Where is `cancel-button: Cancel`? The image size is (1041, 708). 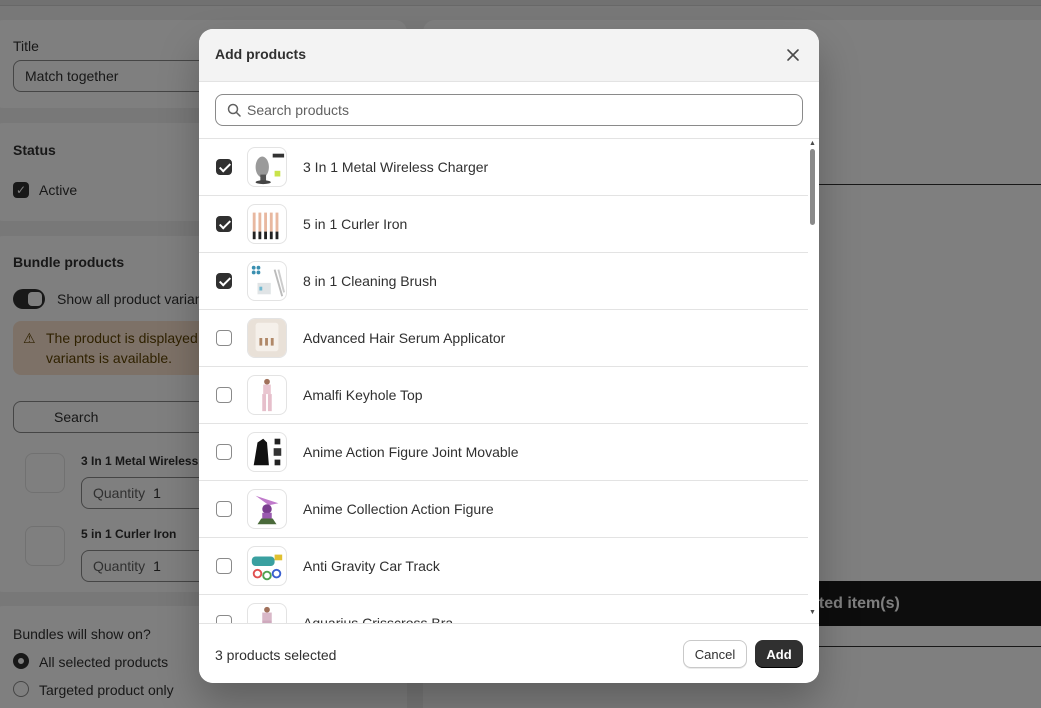 cancel-button: Cancel is located at coordinates (715, 654).